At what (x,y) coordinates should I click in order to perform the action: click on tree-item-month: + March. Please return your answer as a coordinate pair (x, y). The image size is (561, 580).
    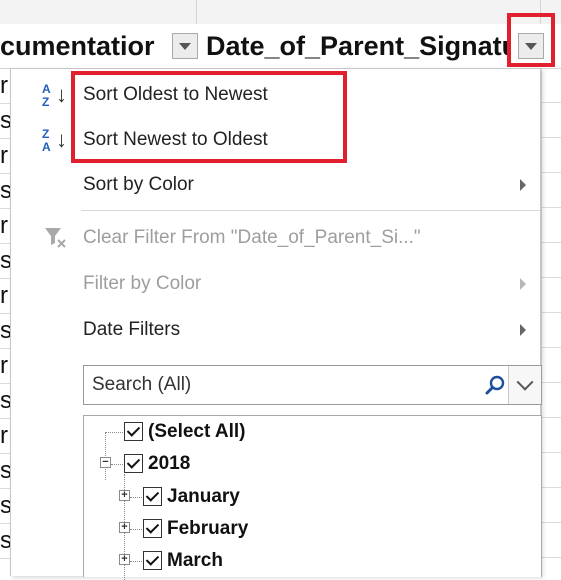
    Looking at the image, I should click on (312, 561).